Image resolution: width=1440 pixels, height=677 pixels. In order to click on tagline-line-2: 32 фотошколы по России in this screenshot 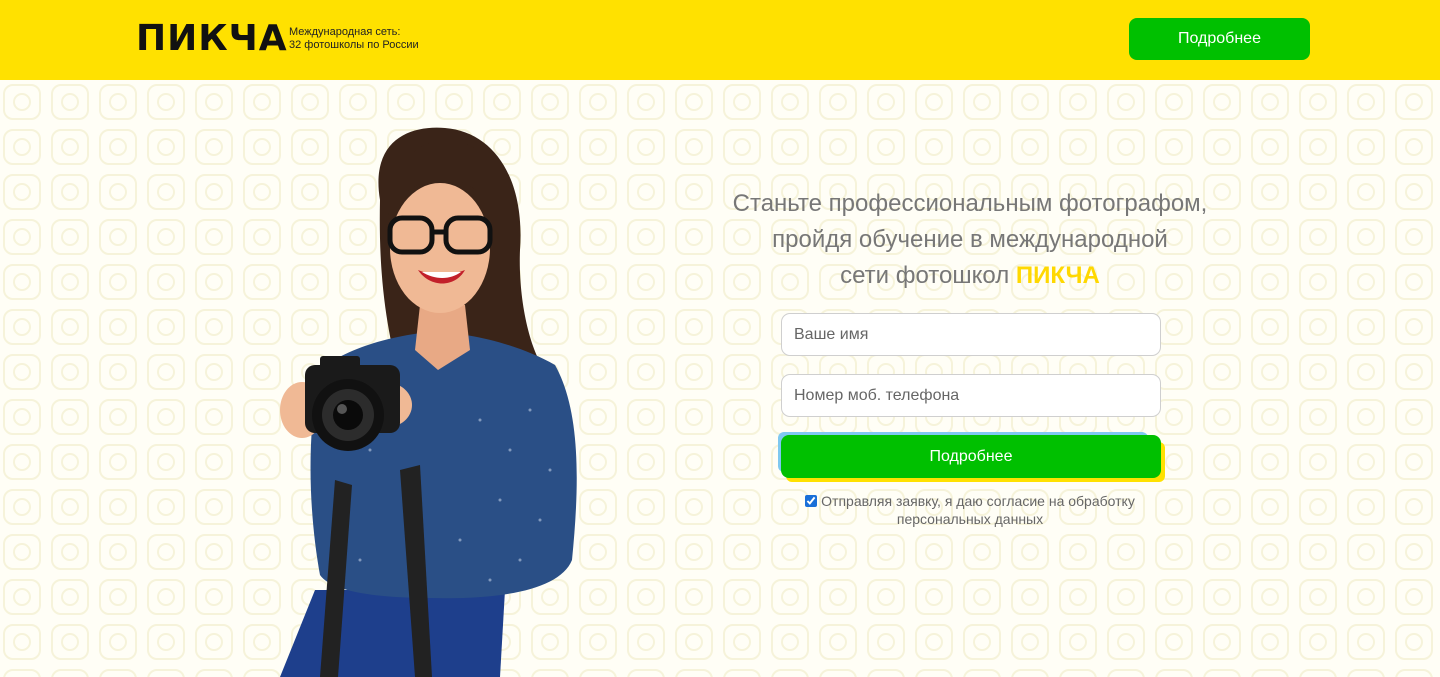, I will do `click(354, 45)`.